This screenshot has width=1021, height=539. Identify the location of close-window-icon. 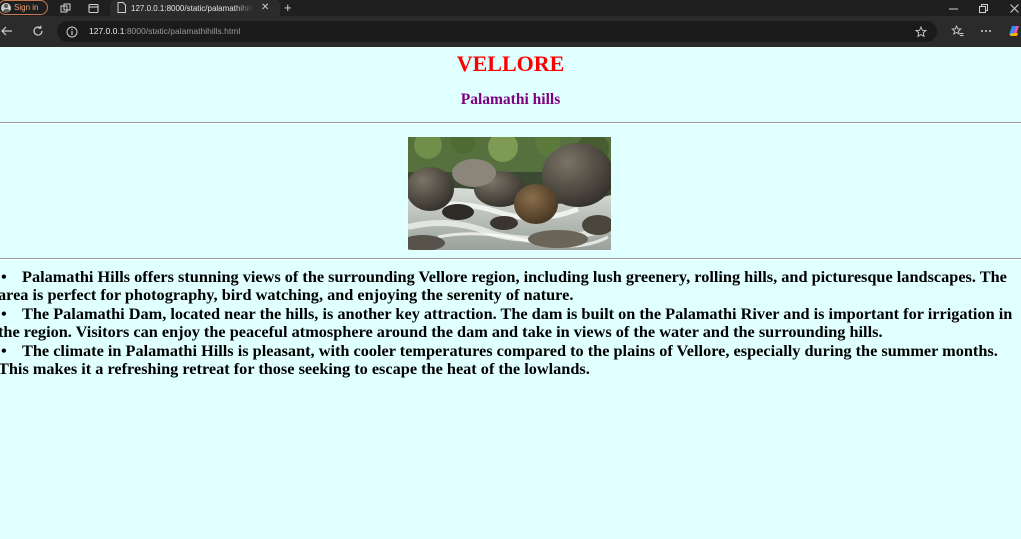
(1014, 8).